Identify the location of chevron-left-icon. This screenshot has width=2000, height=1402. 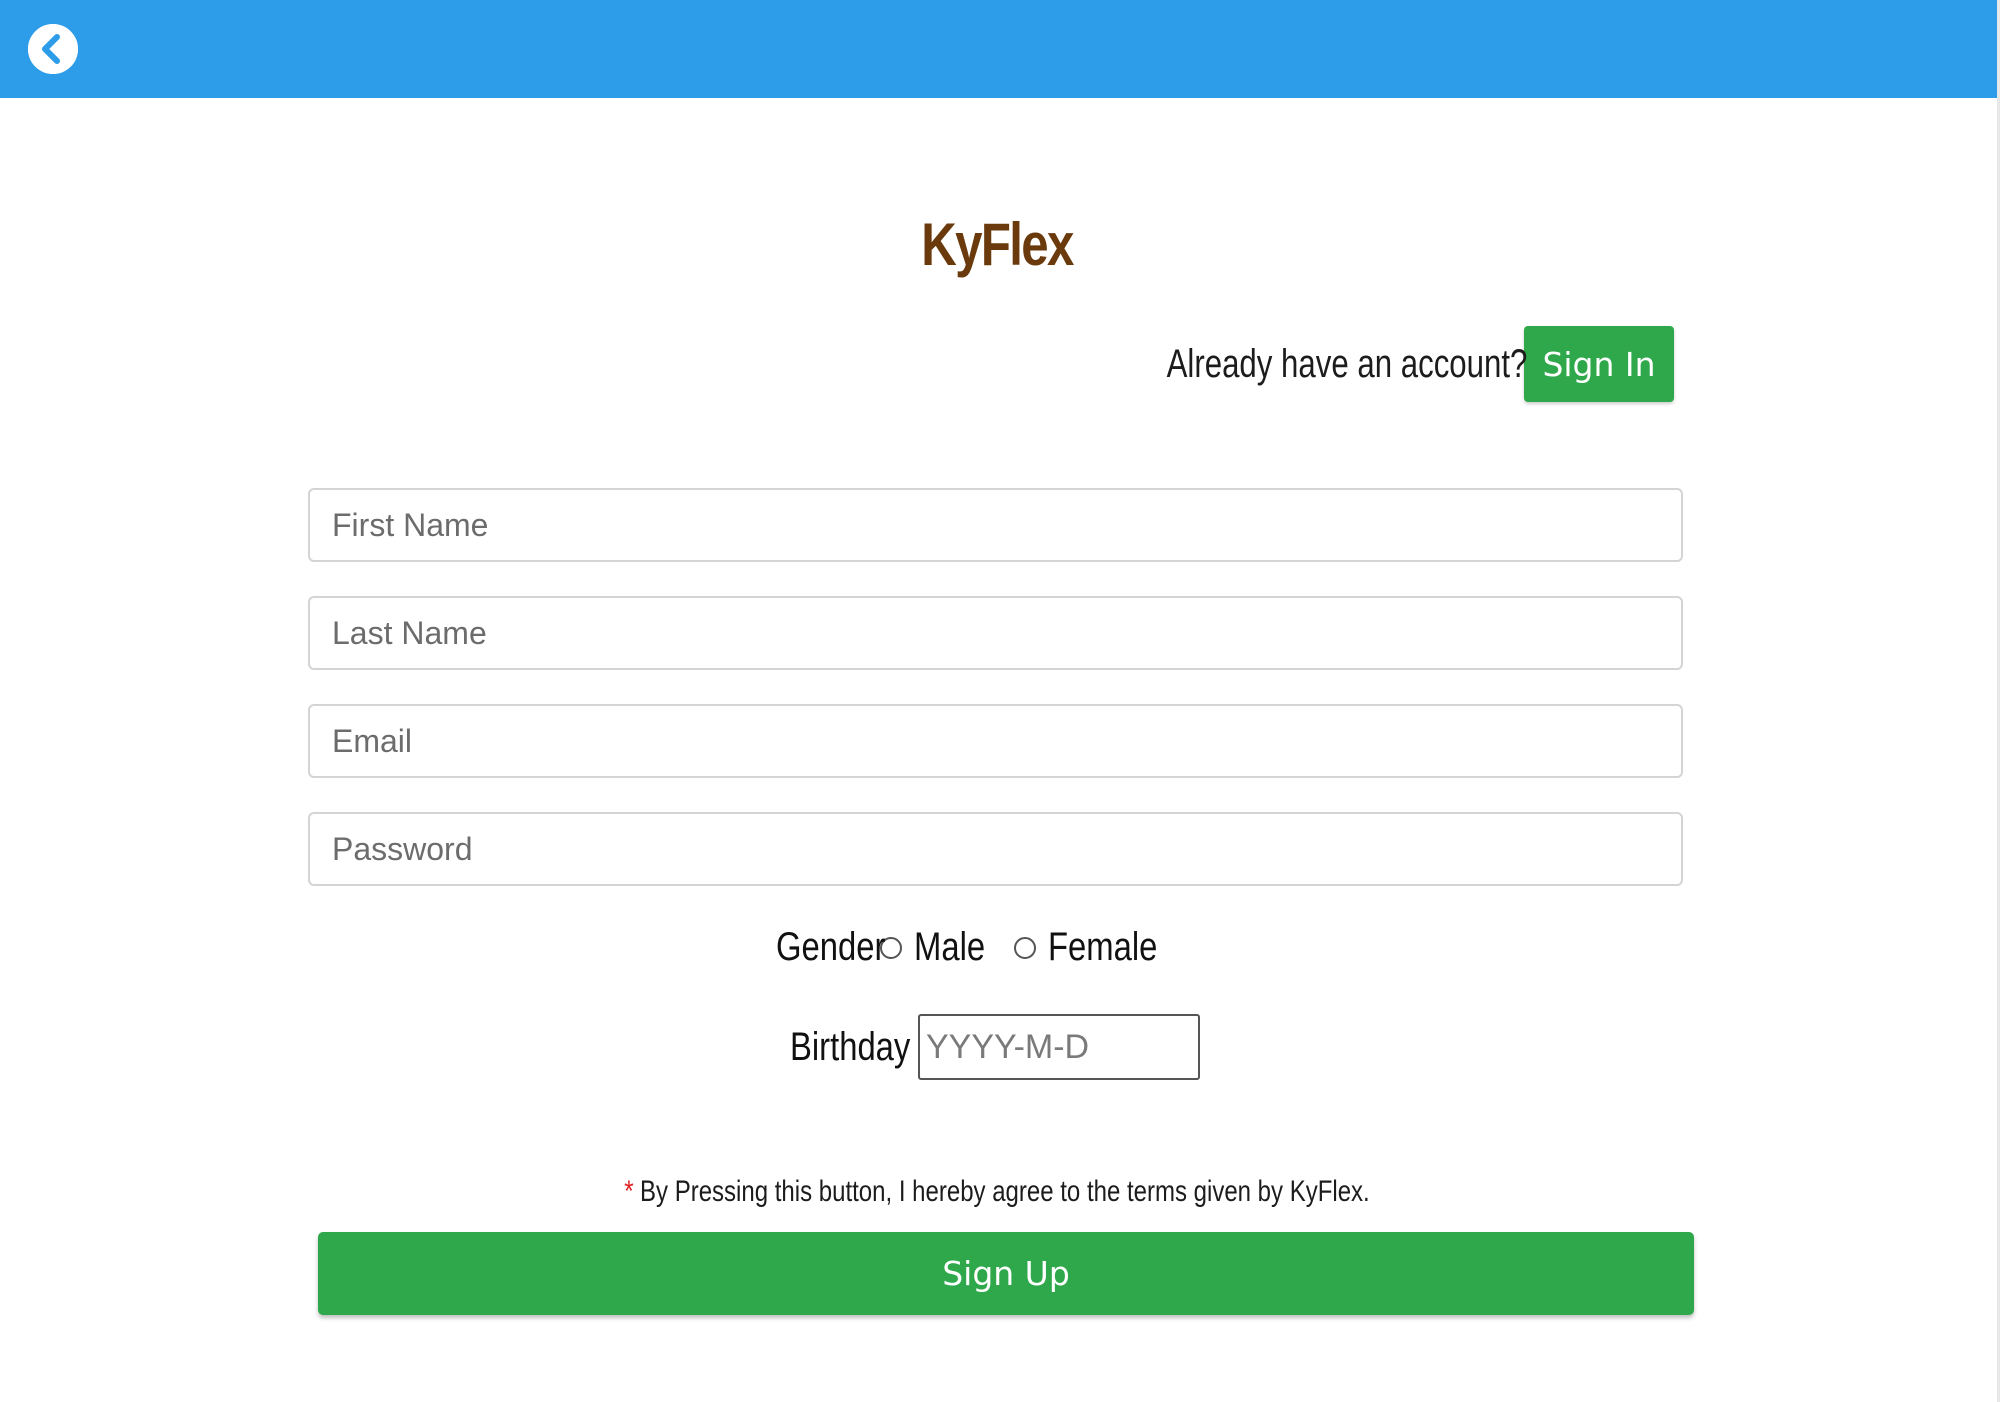
(53, 49).